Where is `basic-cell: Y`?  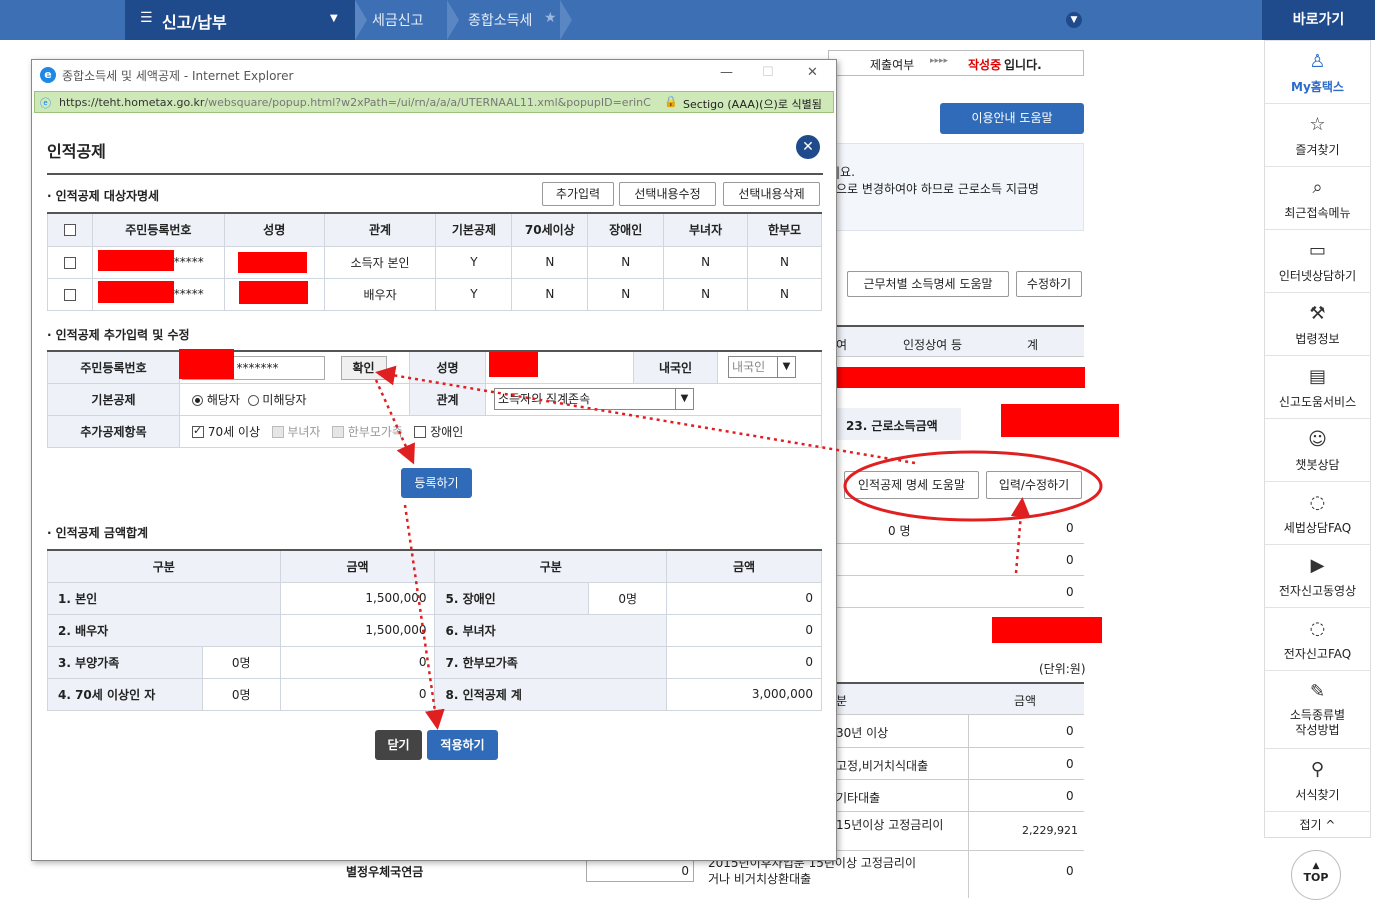
basic-cell: Y is located at coordinates (474, 262).